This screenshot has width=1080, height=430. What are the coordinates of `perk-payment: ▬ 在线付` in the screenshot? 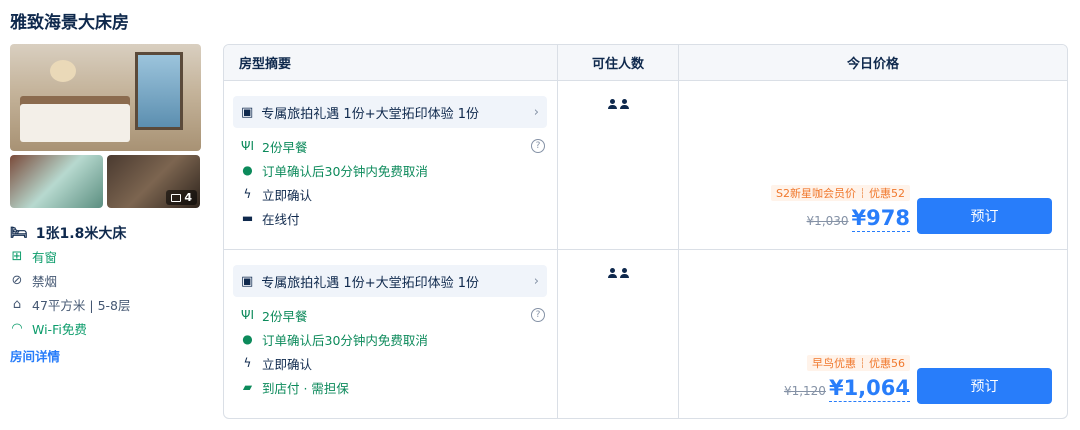 It's located at (270, 219).